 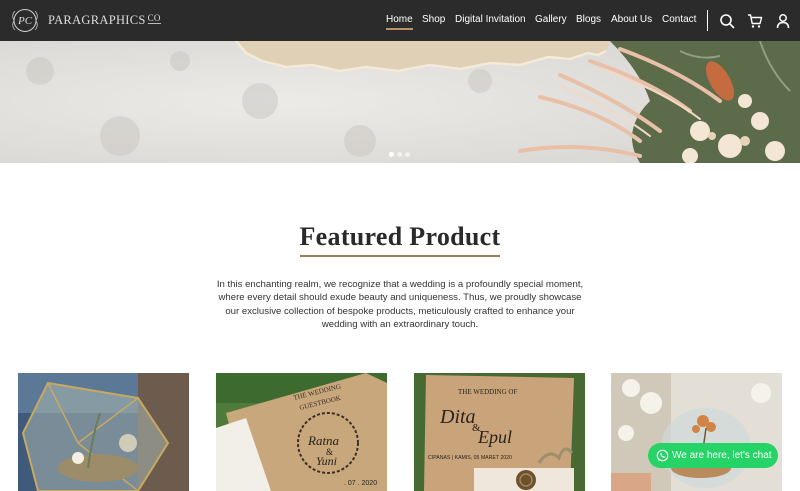 I want to click on nav-item-contact: Contact, so click(x=679, y=19).